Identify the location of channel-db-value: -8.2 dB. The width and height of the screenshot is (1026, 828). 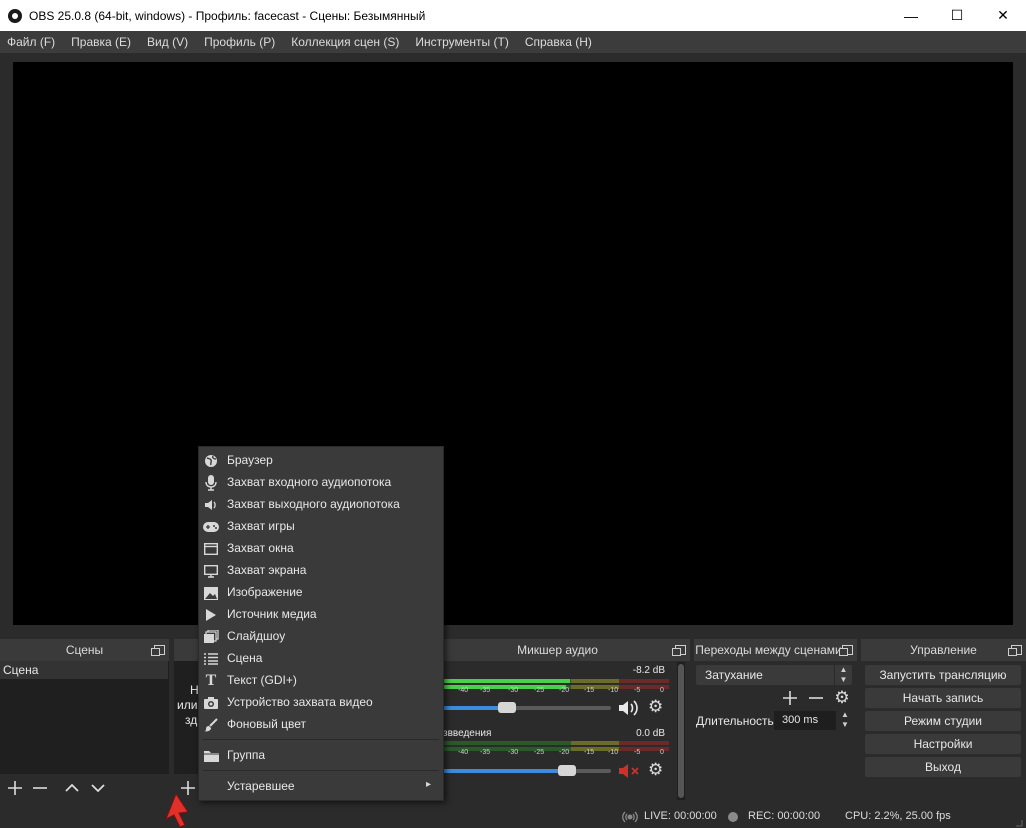
(648, 670).